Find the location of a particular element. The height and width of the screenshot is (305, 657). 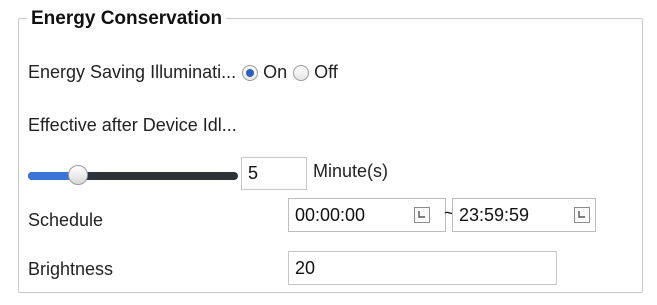

panel-title: Energy Conservation is located at coordinates (127, 19).